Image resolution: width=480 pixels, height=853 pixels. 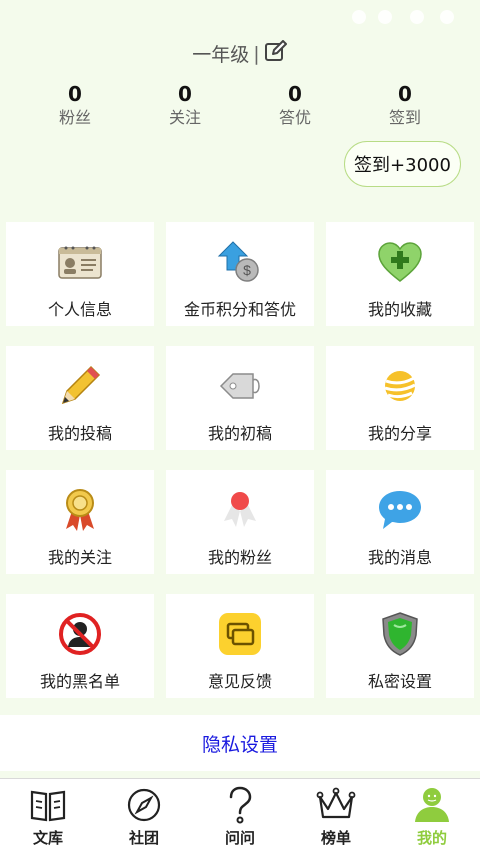 What do you see at coordinates (239, 838) in the screenshot?
I see `tab-label: 问问` at bounding box center [239, 838].